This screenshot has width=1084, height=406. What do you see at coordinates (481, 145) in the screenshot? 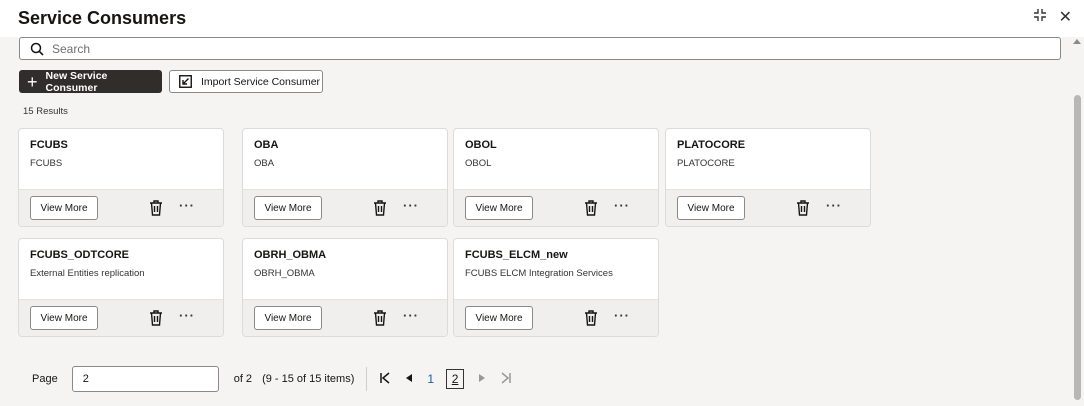
I see `card-title: OBOL` at bounding box center [481, 145].